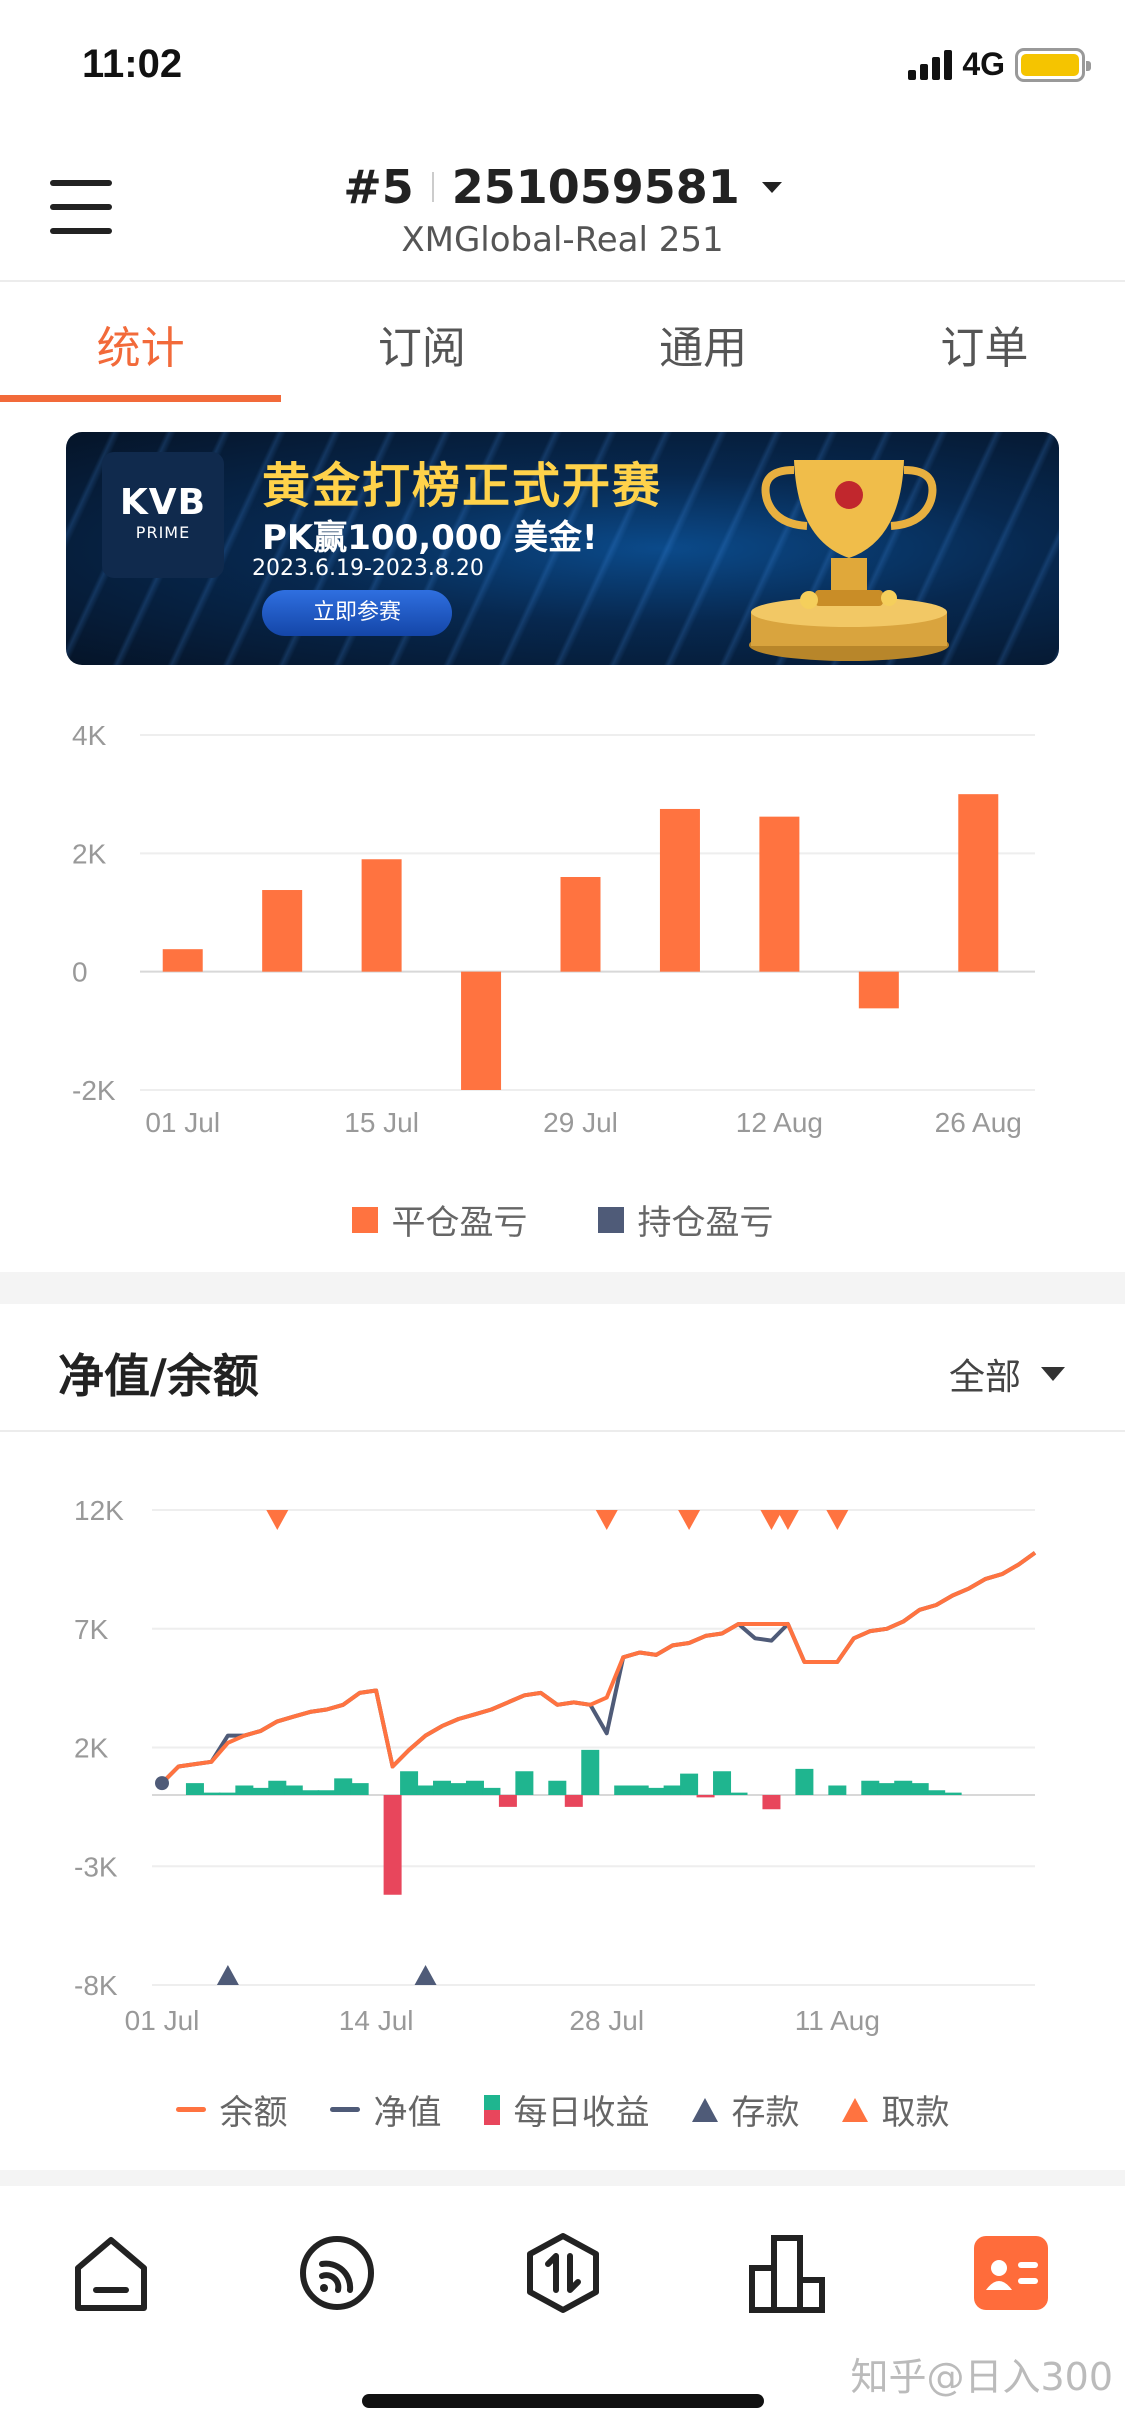 The image size is (1125, 2436). I want to click on tab-statistics: 统计, so click(141, 342).